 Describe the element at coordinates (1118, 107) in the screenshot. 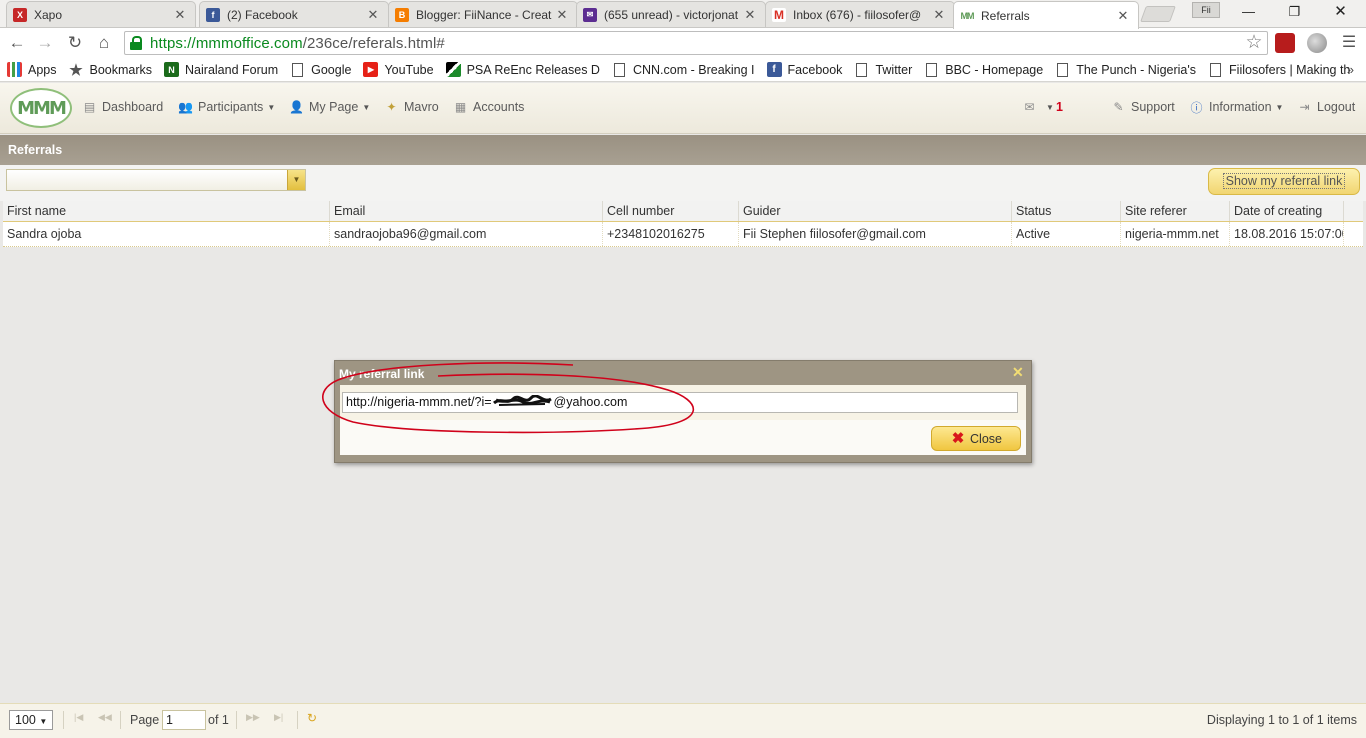

I see `support-icon: ✎` at that location.